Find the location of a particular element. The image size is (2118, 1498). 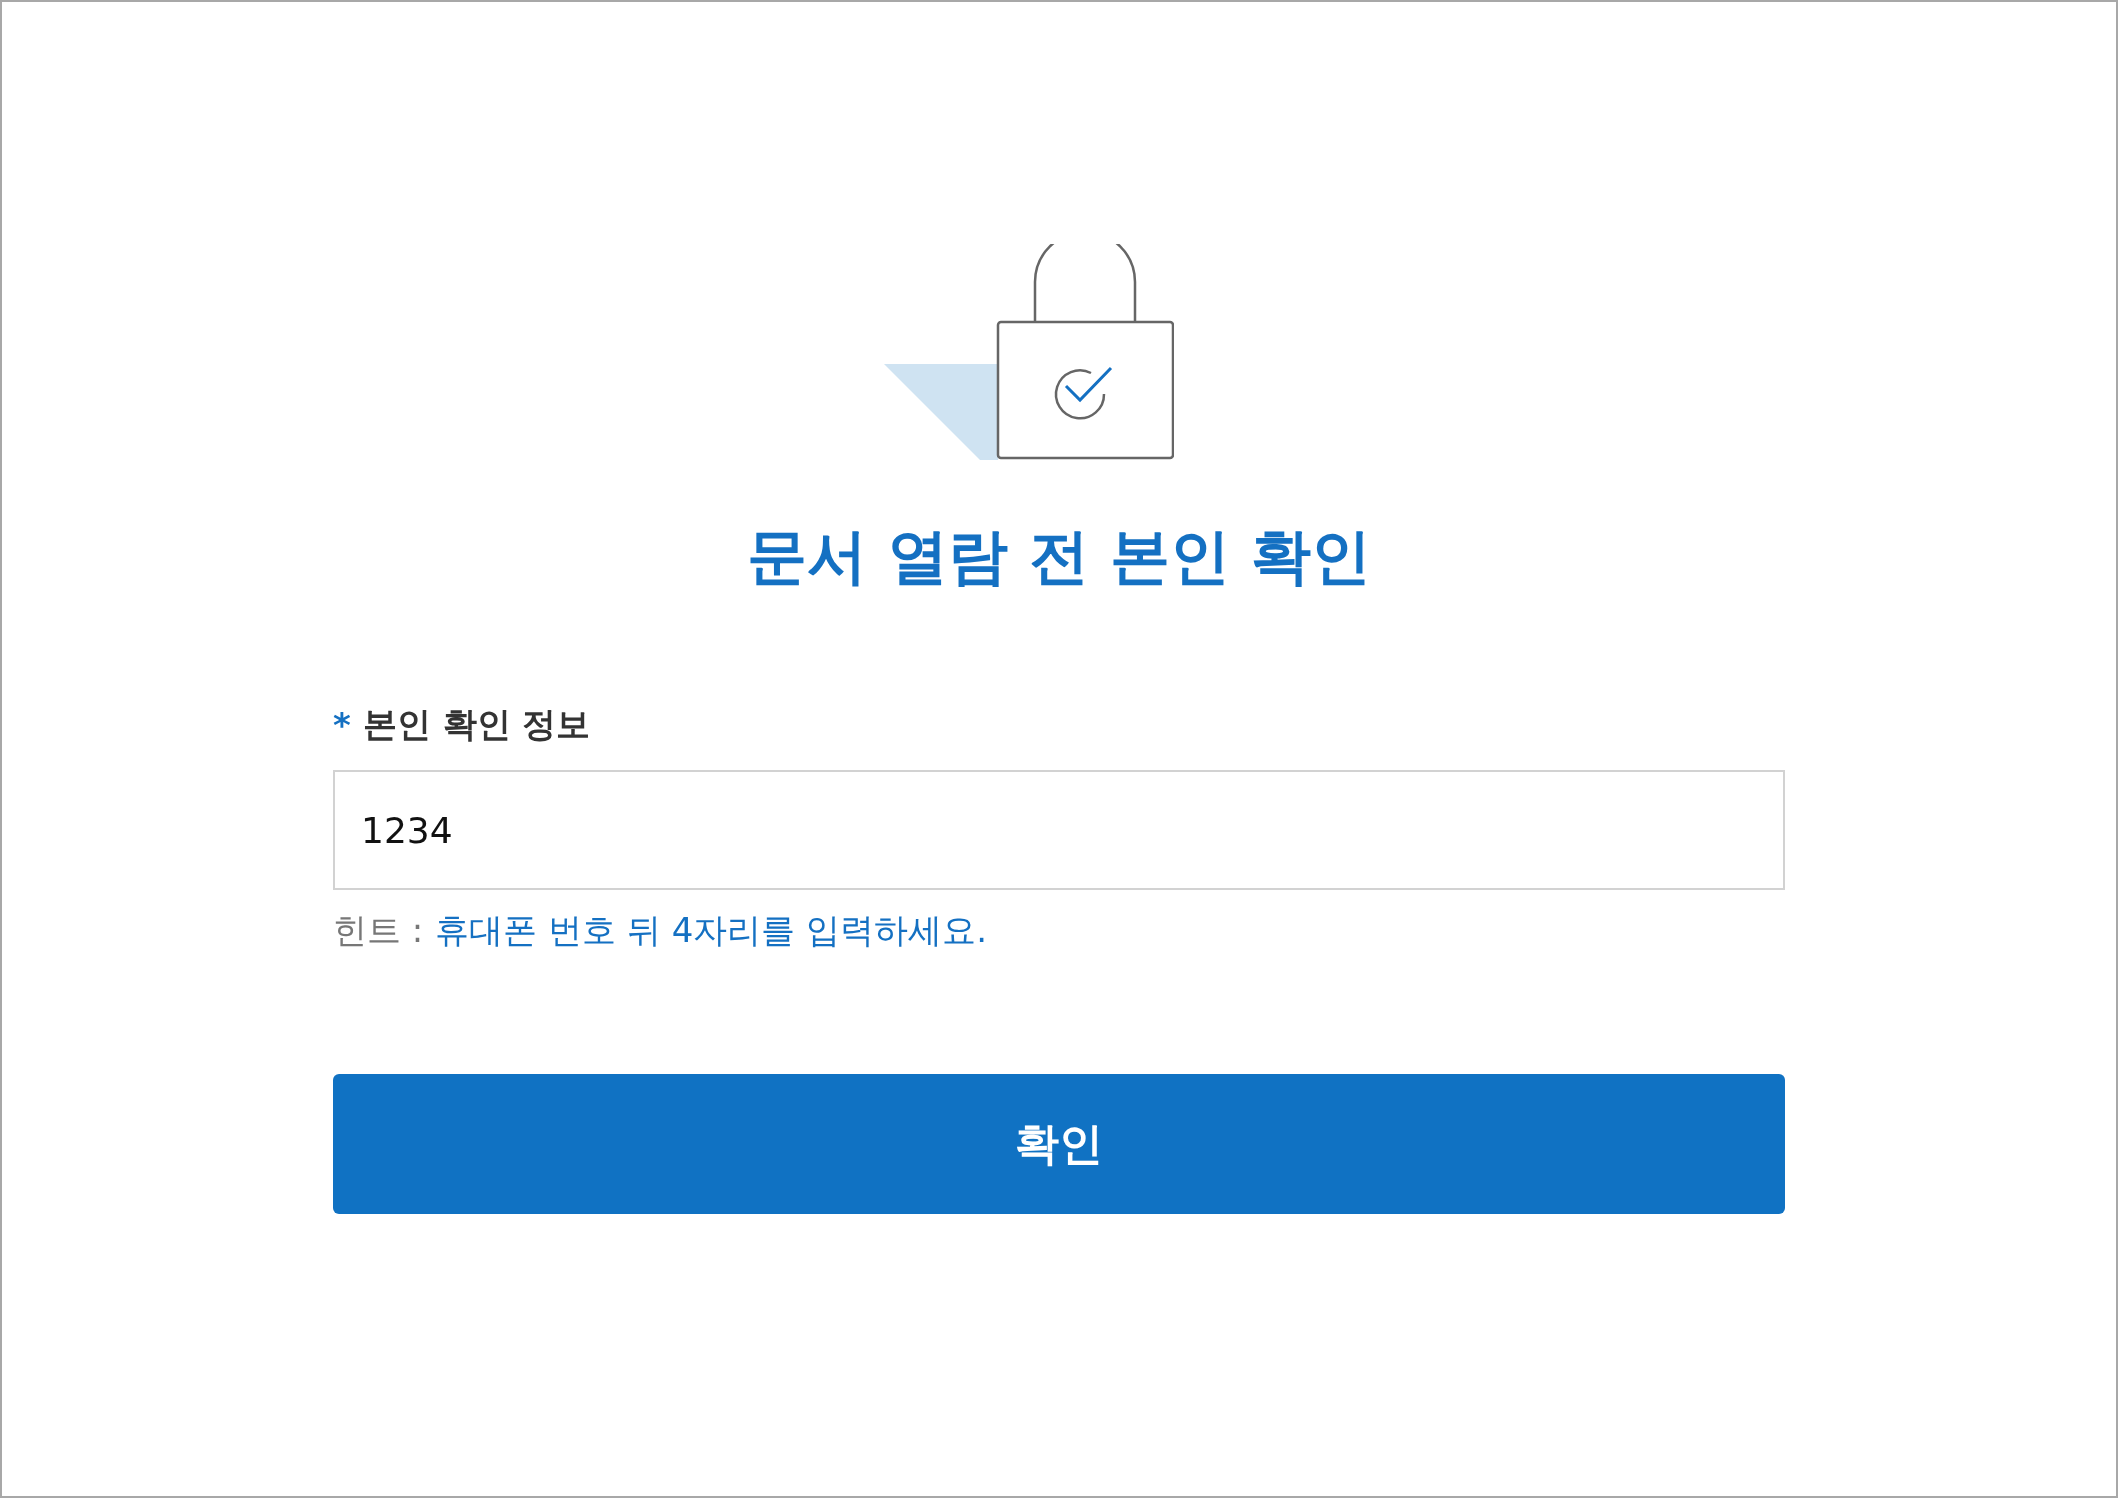

required-mark: * is located at coordinates (342, 725).